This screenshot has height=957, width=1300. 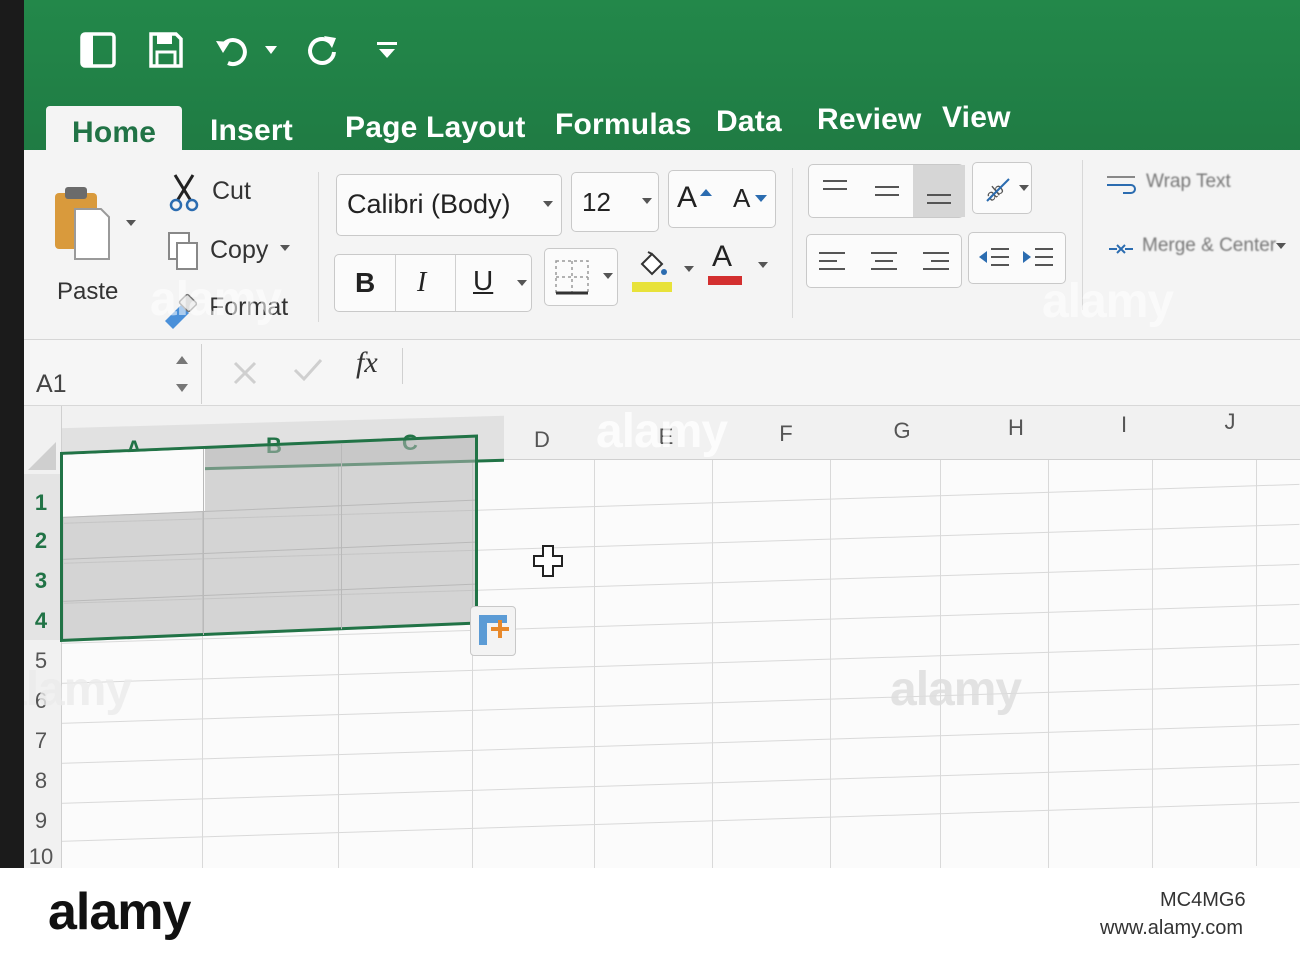 What do you see at coordinates (493, 631) in the screenshot?
I see `quick-analysis-button` at bounding box center [493, 631].